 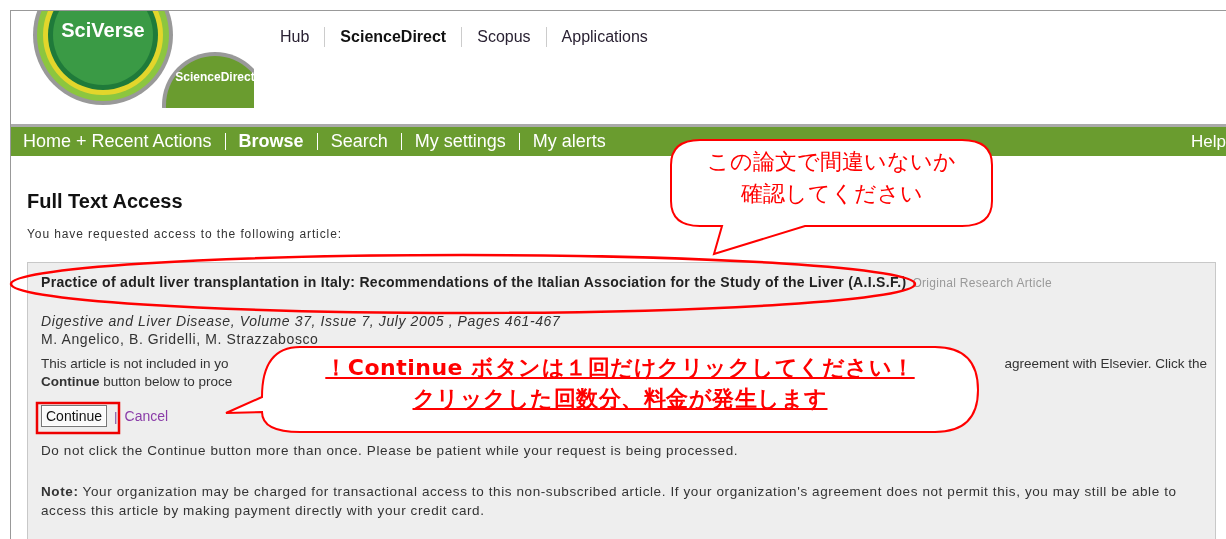 What do you see at coordinates (624, 339) in the screenshot?
I see `author-list: M. Angelico, B. Gridelli, M. Strazzabosco` at bounding box center [624, 339].